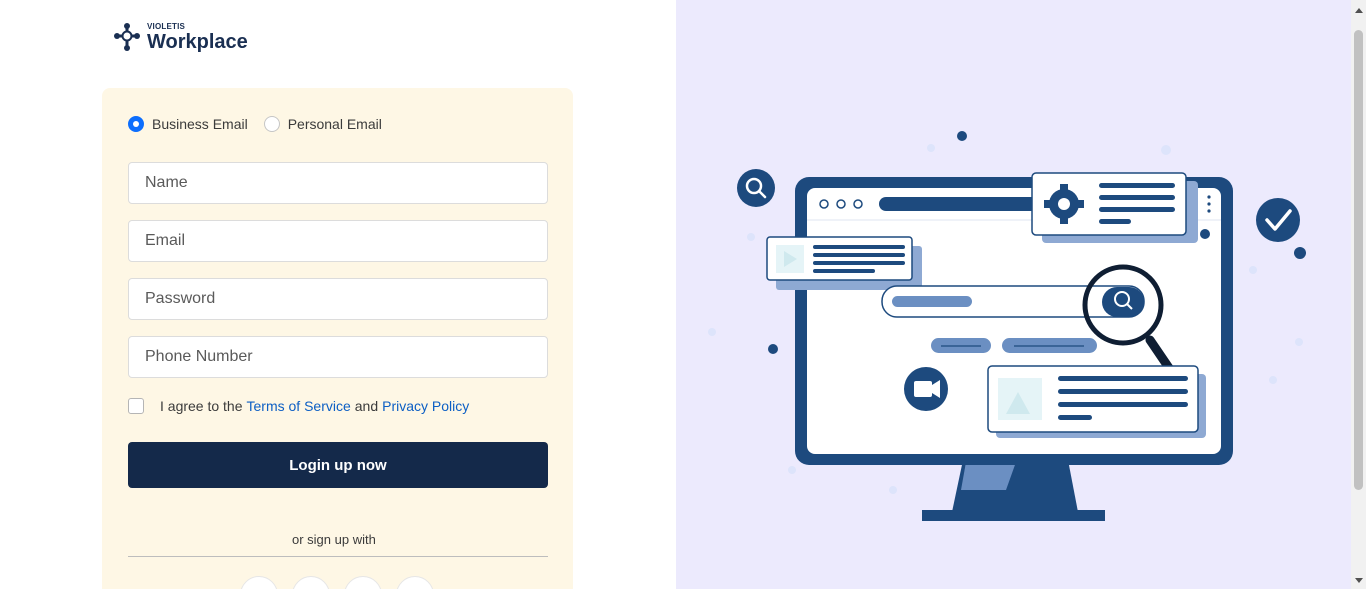  I want to click on brand-tagline: VIOLETIS, so click(166, 26).